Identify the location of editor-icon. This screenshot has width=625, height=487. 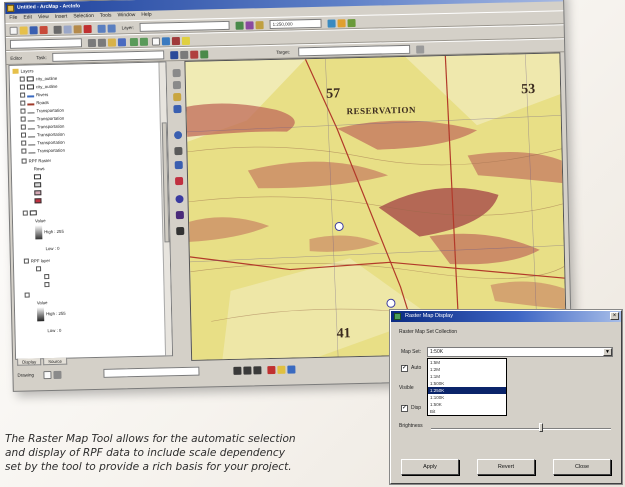
(249, 25).